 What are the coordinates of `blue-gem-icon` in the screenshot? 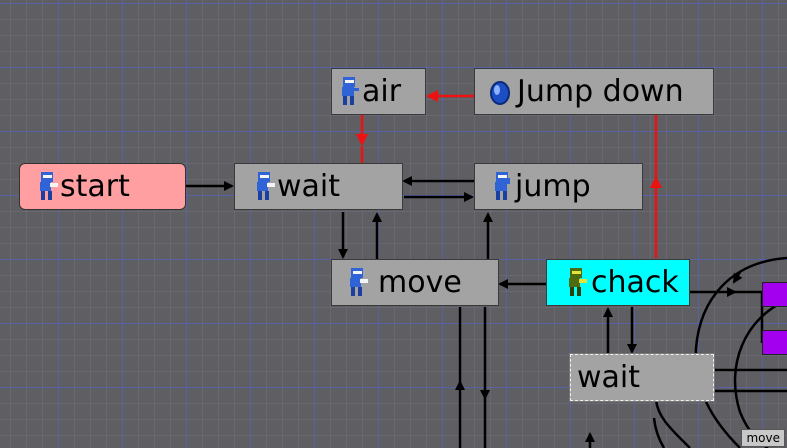 It's located at (500, 92).